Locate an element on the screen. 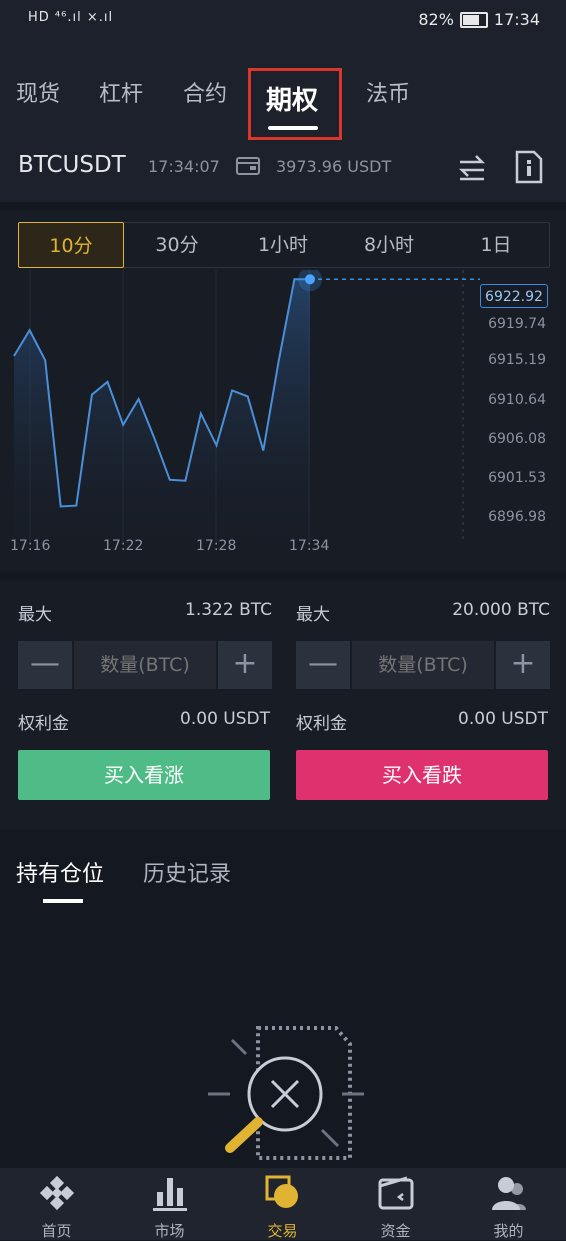  call-max-label: 最大 is located at coordinates (35, 615).